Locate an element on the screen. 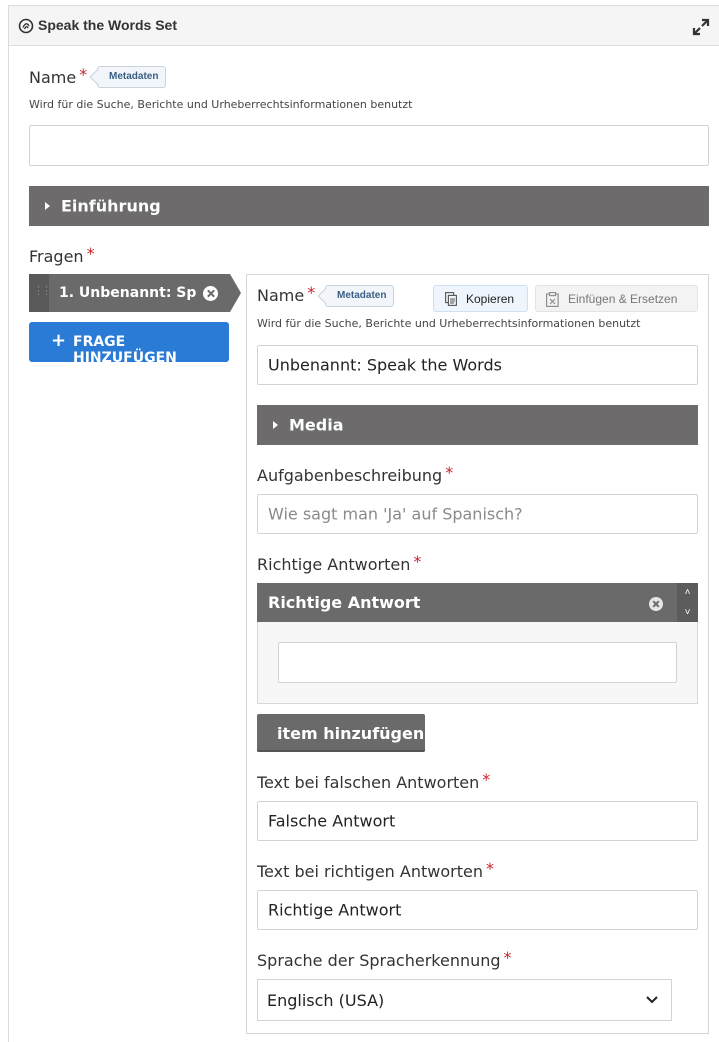 This screenshot has width=719, height=1042. item-order-controls: ˄ ˅ is located at coordinates (687, 602).